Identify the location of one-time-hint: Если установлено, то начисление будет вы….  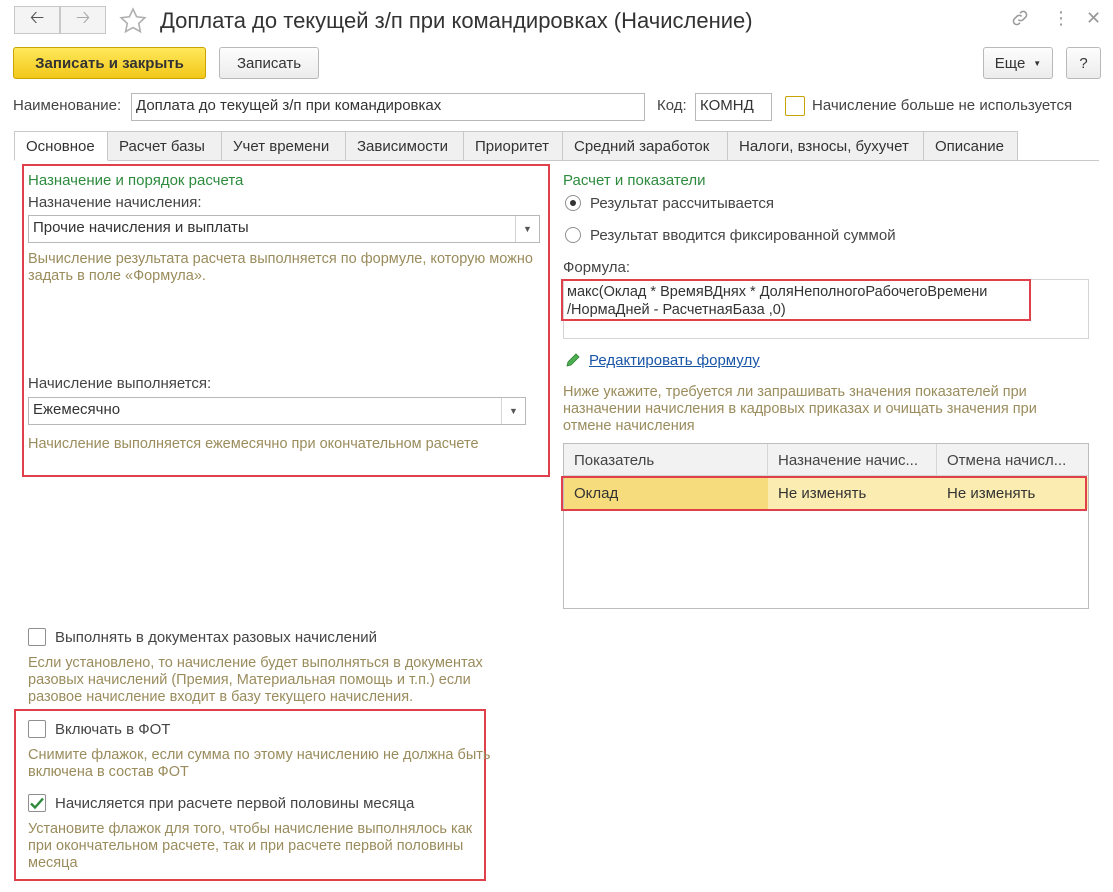
(255, 680).